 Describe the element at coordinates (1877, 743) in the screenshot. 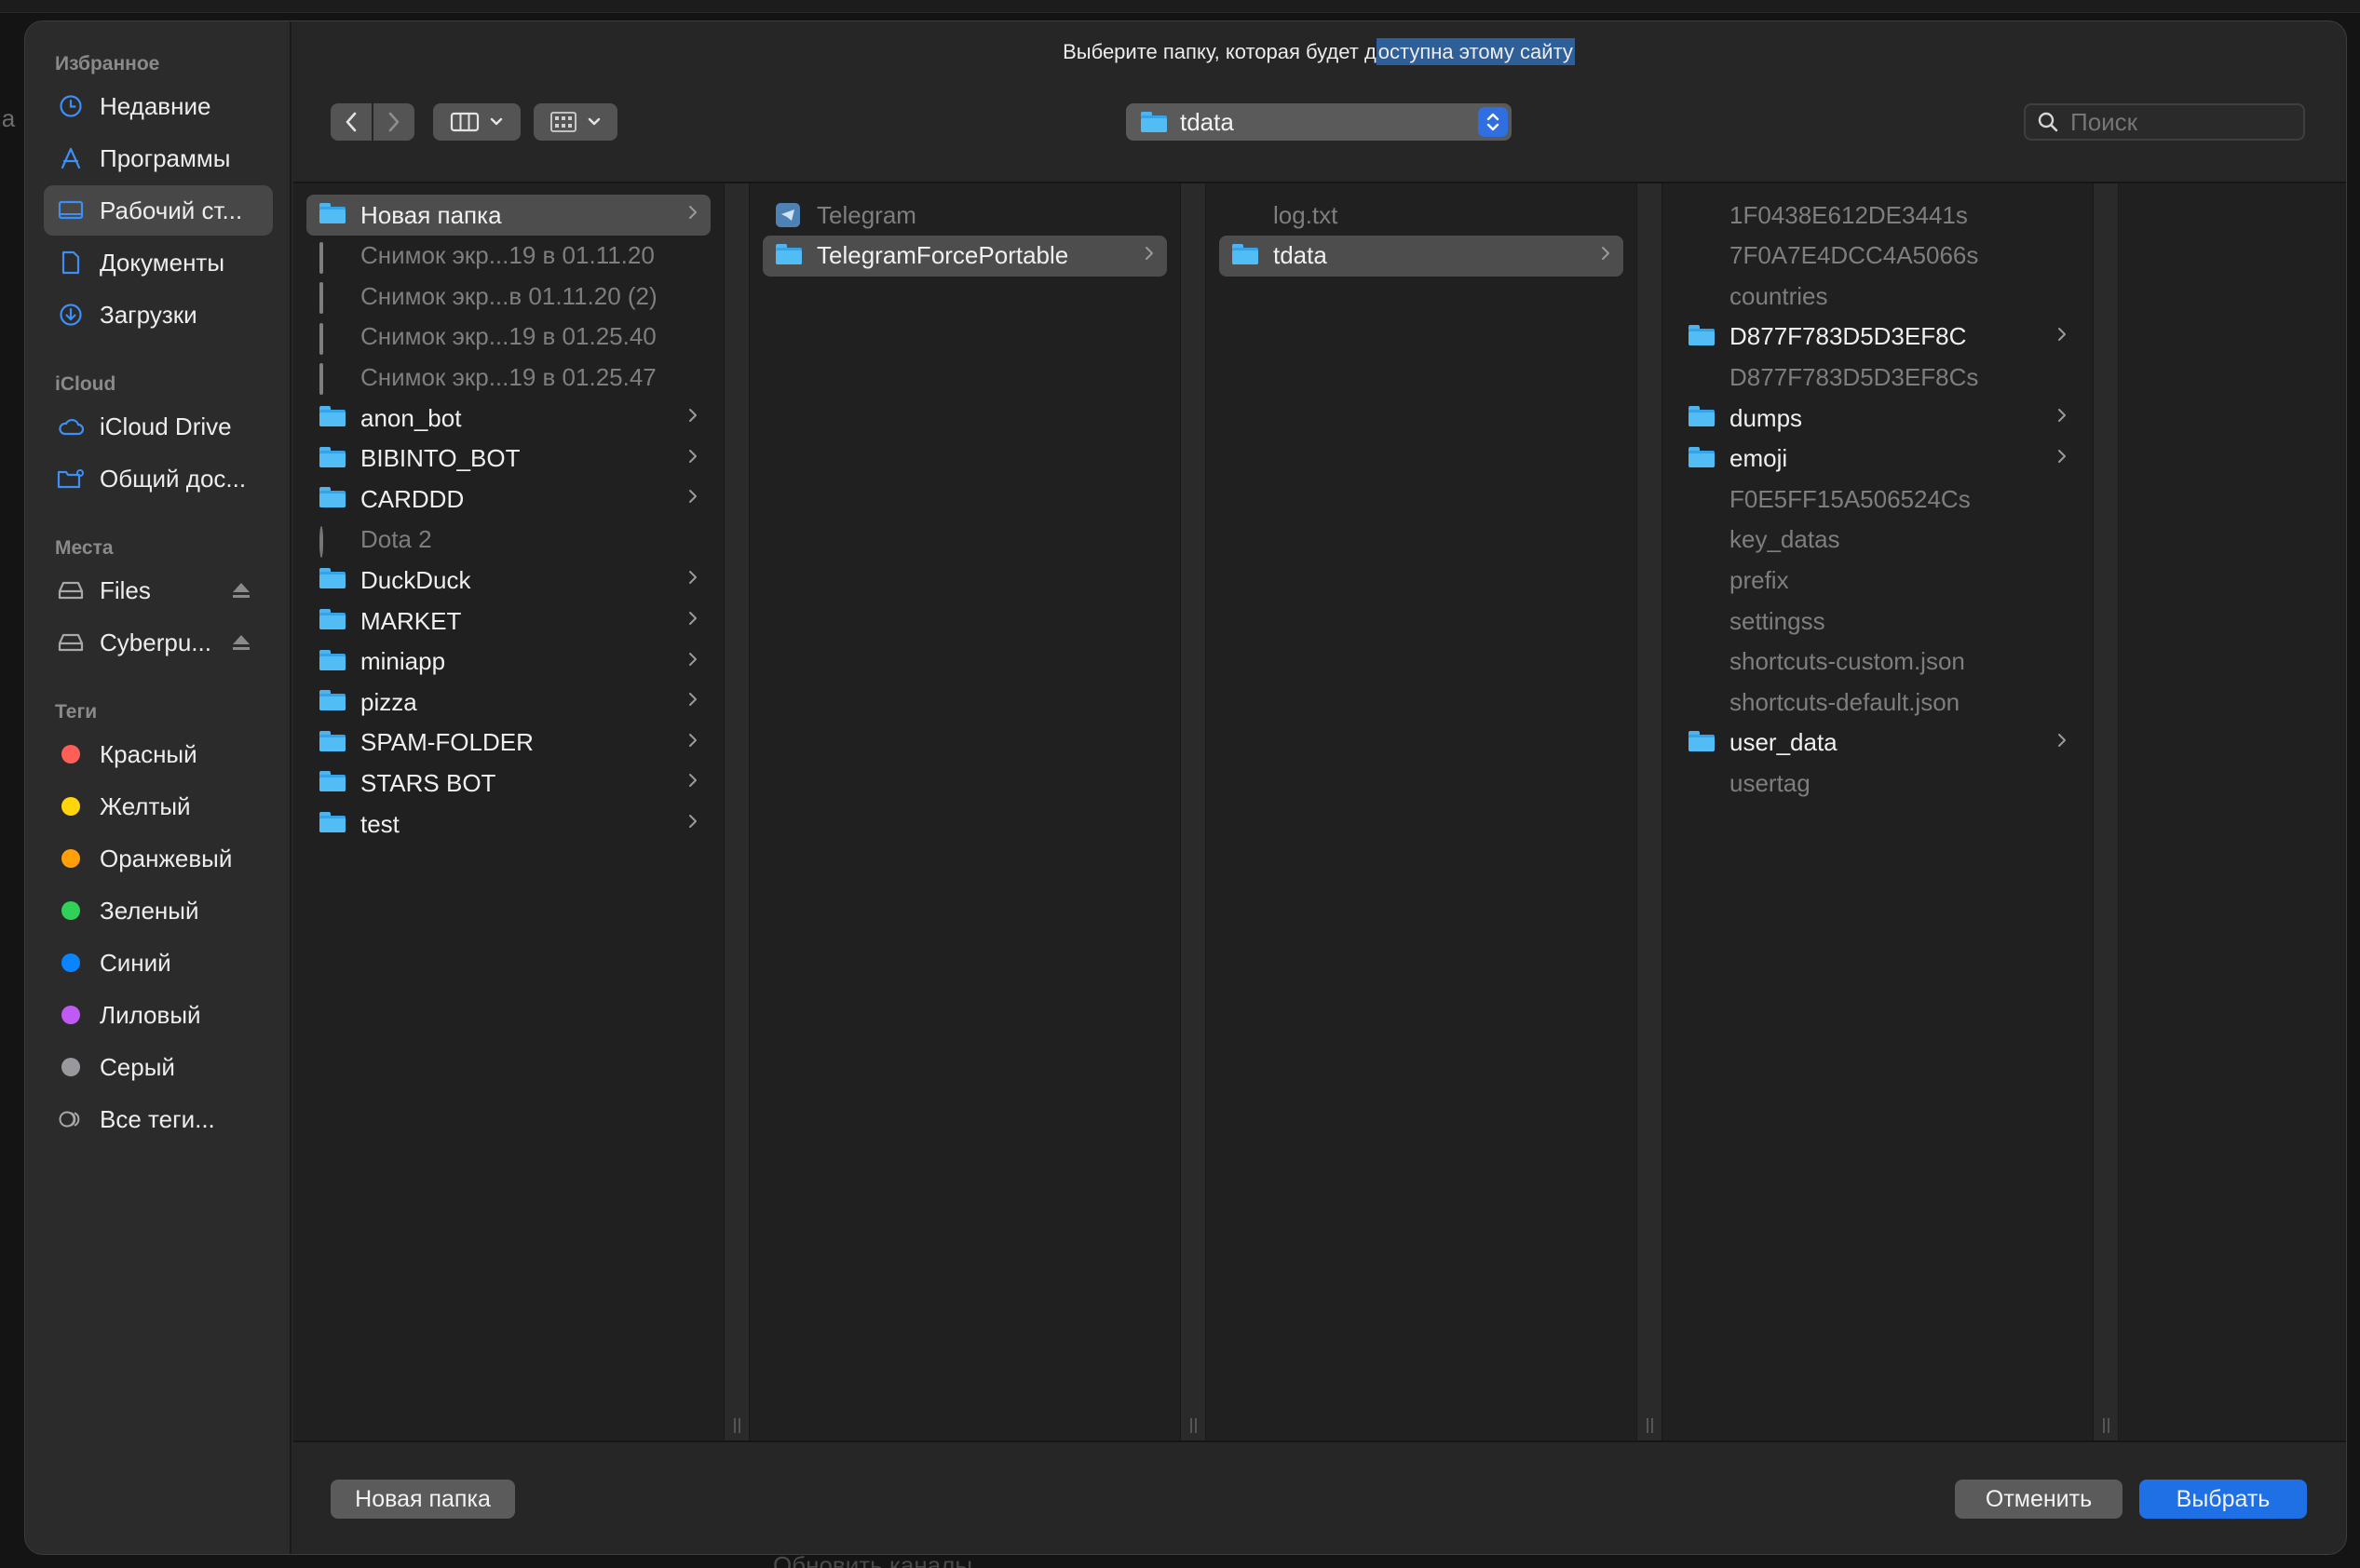

I see `folder-row: user_data` at that location.